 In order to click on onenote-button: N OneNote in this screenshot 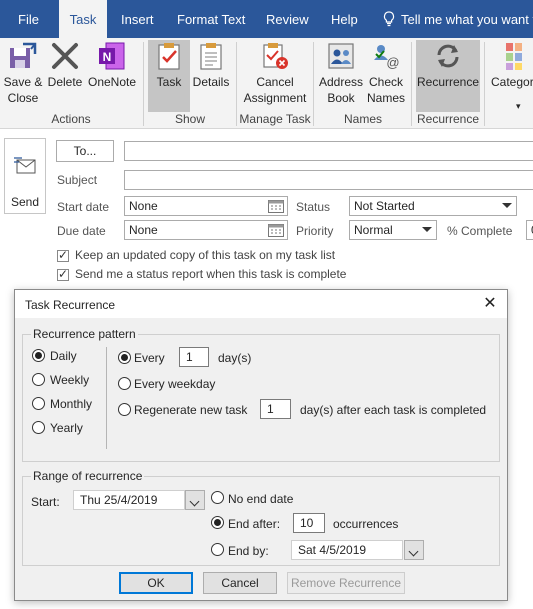, I will do `click(112, 76)`.